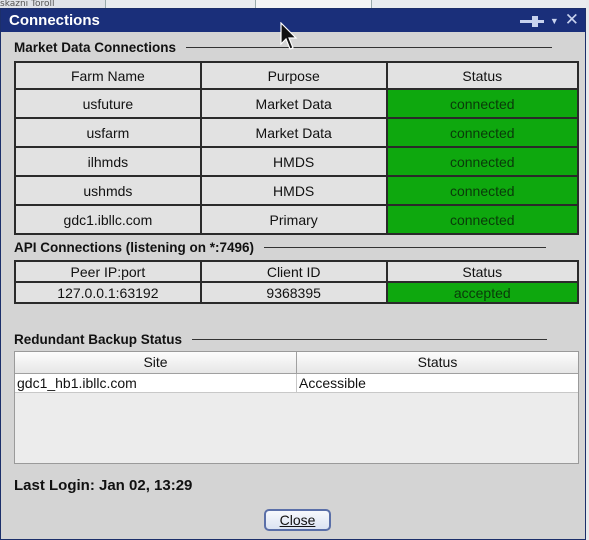  What do you see at coordinates (108, 292) in the screenshot?
I see `peer-cell: 127.0.0.1:63192` at bounding box center [108, 292].